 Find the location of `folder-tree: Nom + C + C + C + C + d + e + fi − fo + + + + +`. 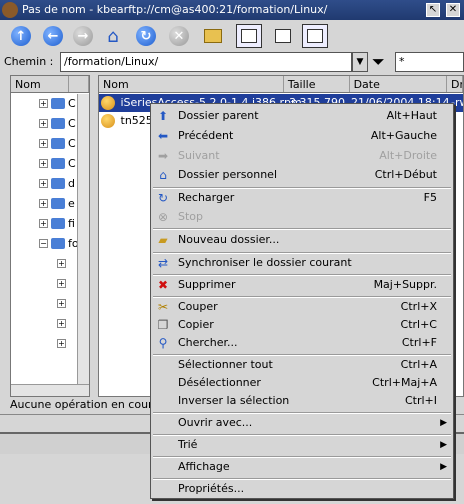

folder-tree: Nom + C + C + C + C + d + e + fi − fo + + + + + is located at coordinates (50, 236).